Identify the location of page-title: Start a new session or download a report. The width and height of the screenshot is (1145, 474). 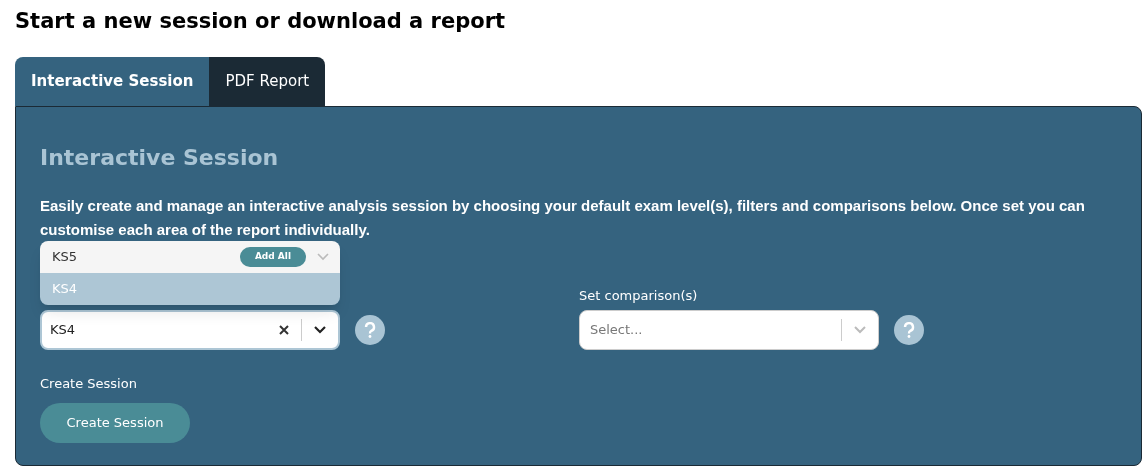
(261, 21).